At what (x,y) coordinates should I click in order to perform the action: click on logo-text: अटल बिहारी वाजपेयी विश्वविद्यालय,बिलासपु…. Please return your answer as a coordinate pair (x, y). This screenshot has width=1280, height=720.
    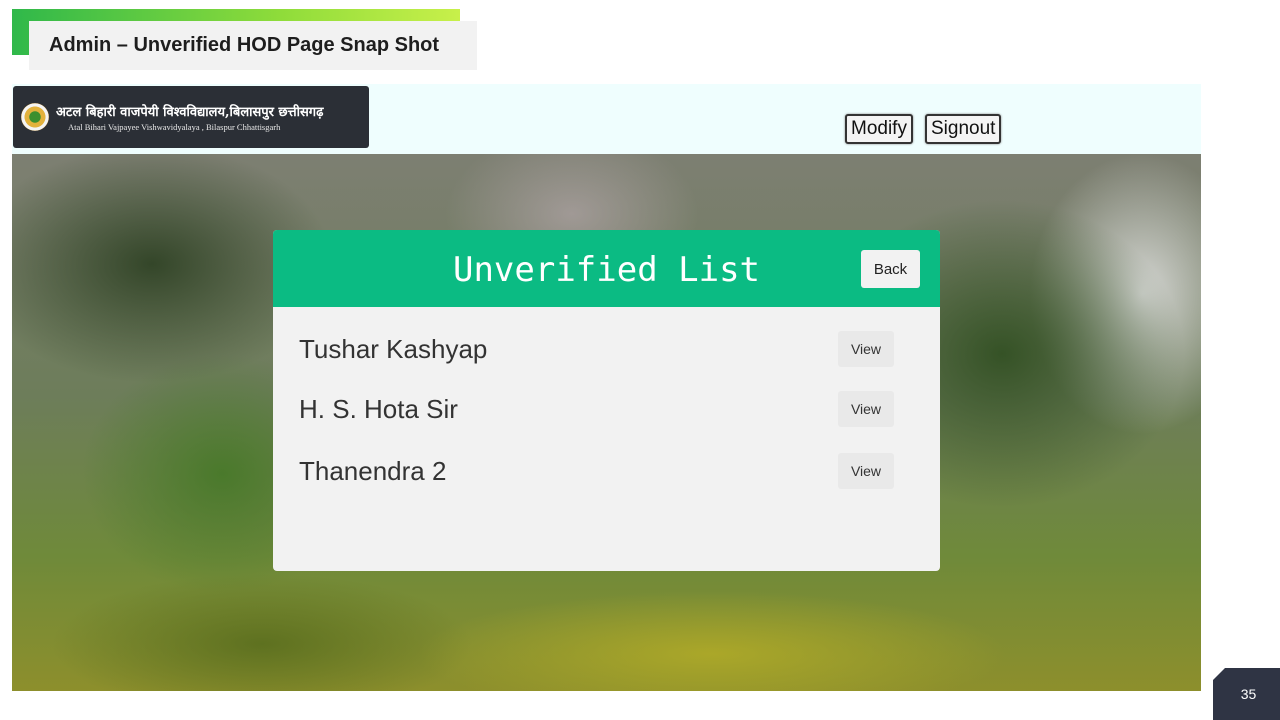
    Looking at the image, I should click on (189, 117).